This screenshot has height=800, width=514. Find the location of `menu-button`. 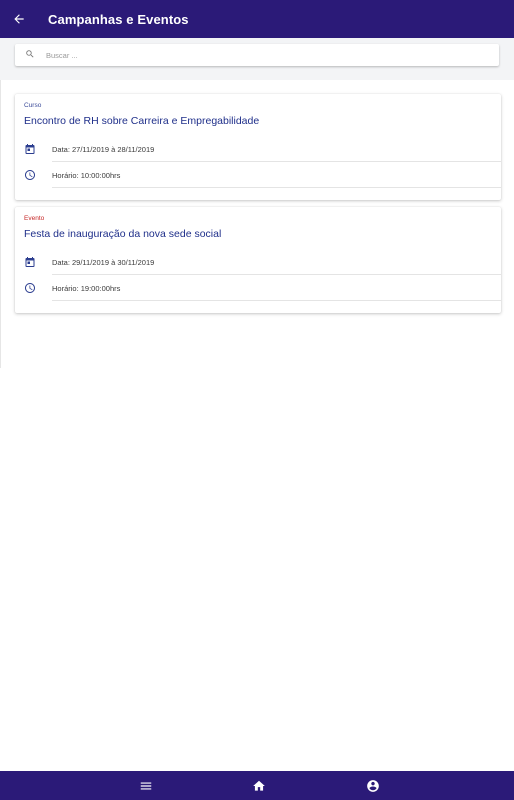

menu-button is located at coordinates (146, 785).